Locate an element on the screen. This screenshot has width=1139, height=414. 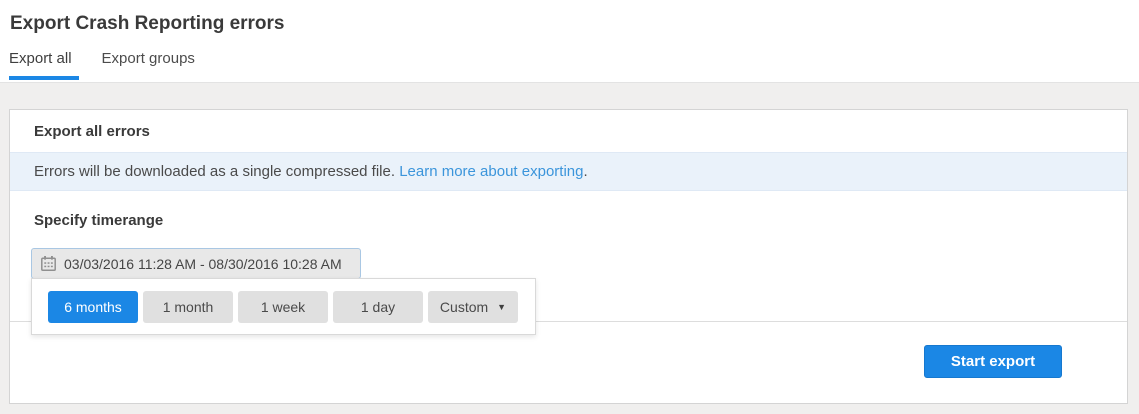
tab-bar: Export all Export groups is located at coordinates (574, 65).